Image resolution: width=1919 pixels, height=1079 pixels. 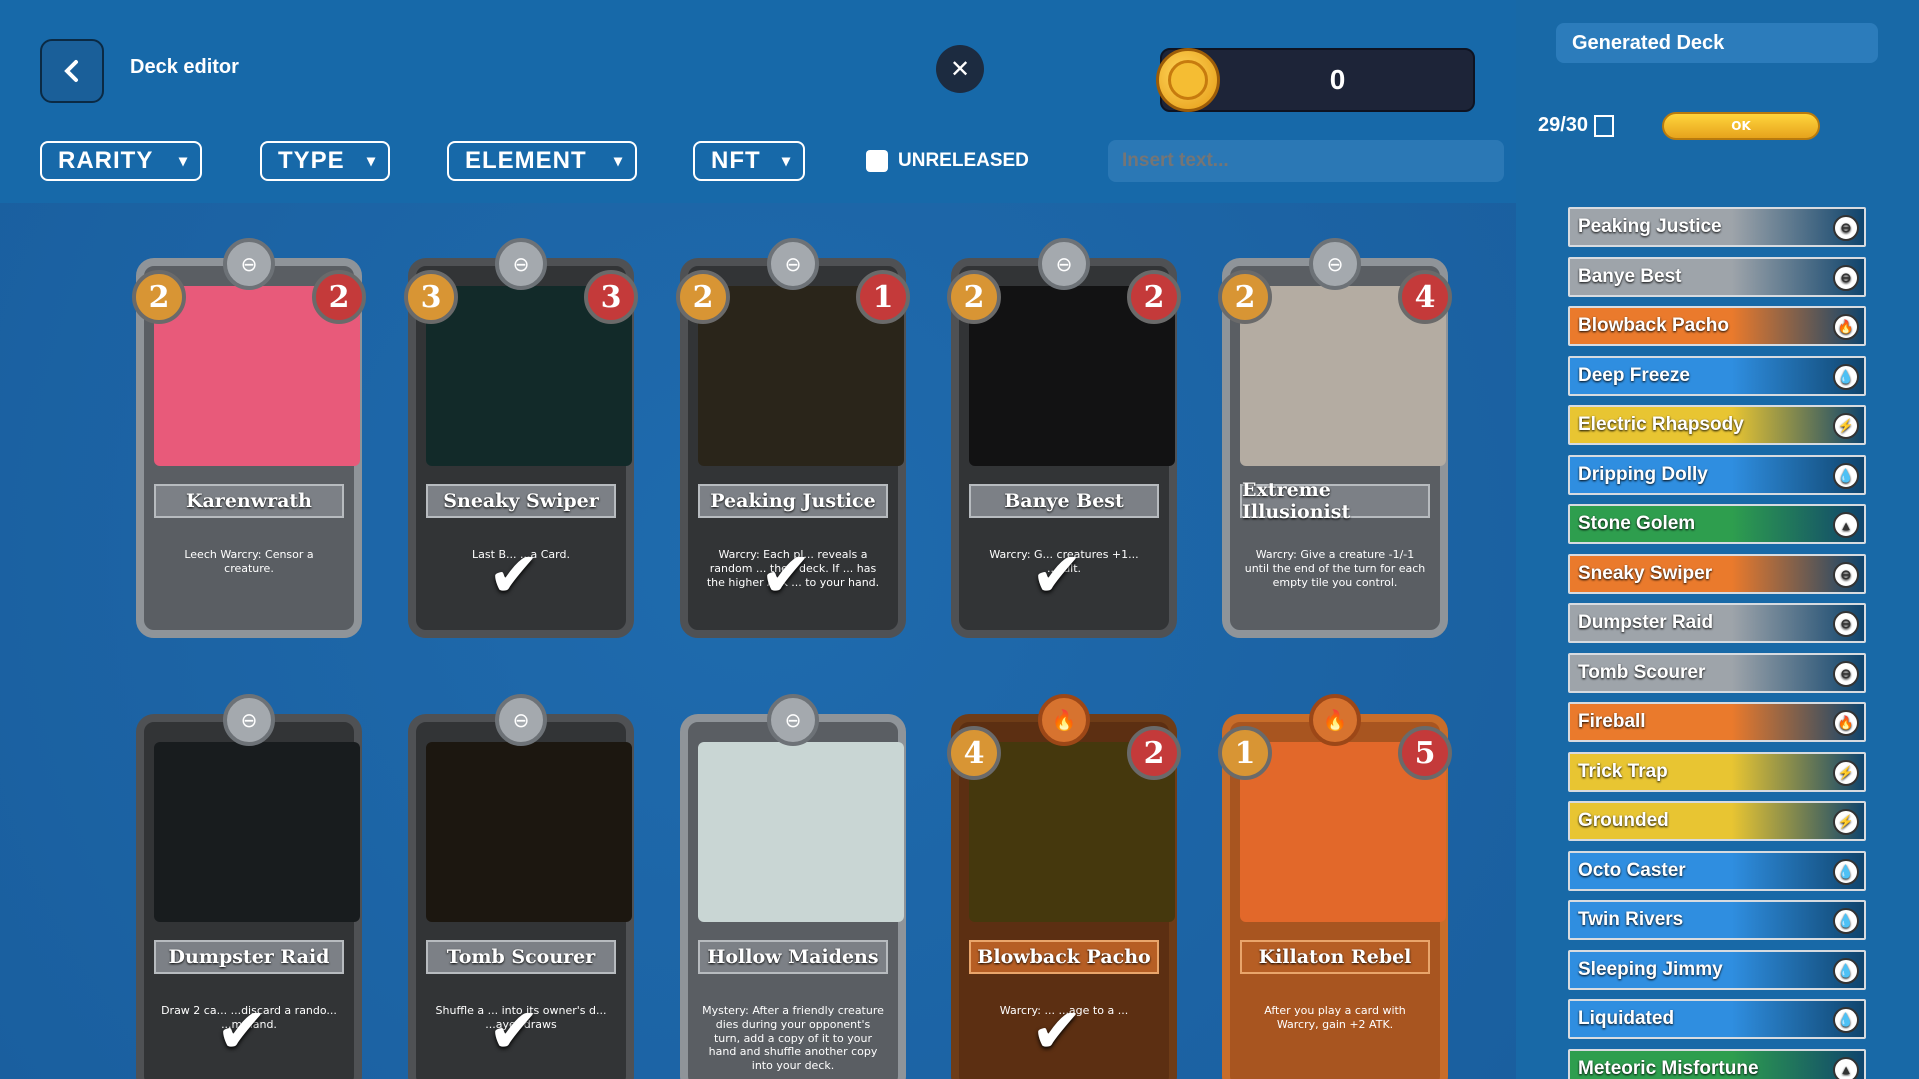 What do you see at coordinates (1717, 227) in the screenshot?
I see `deck-list-item: Peaking Justice ⊖` at bounding box center [1717, 227].